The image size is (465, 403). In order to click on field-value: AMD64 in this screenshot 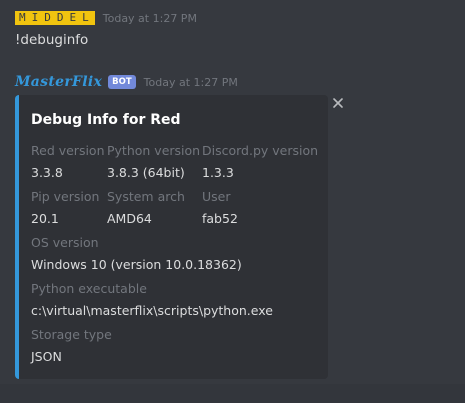, I will do `click(129, 218)`.